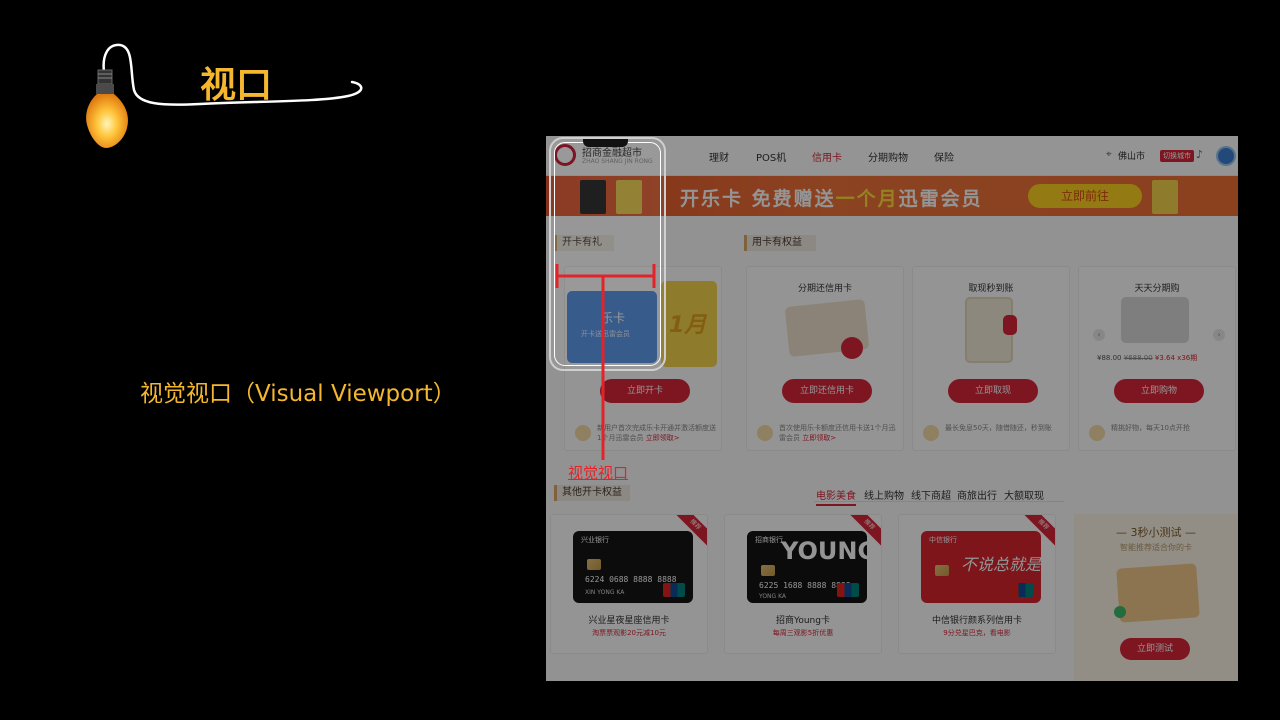 The height and width of the screenshot is (720, 1280). I want to click on card-benefit: 每周三观影5折优惠, so click(803, 633).